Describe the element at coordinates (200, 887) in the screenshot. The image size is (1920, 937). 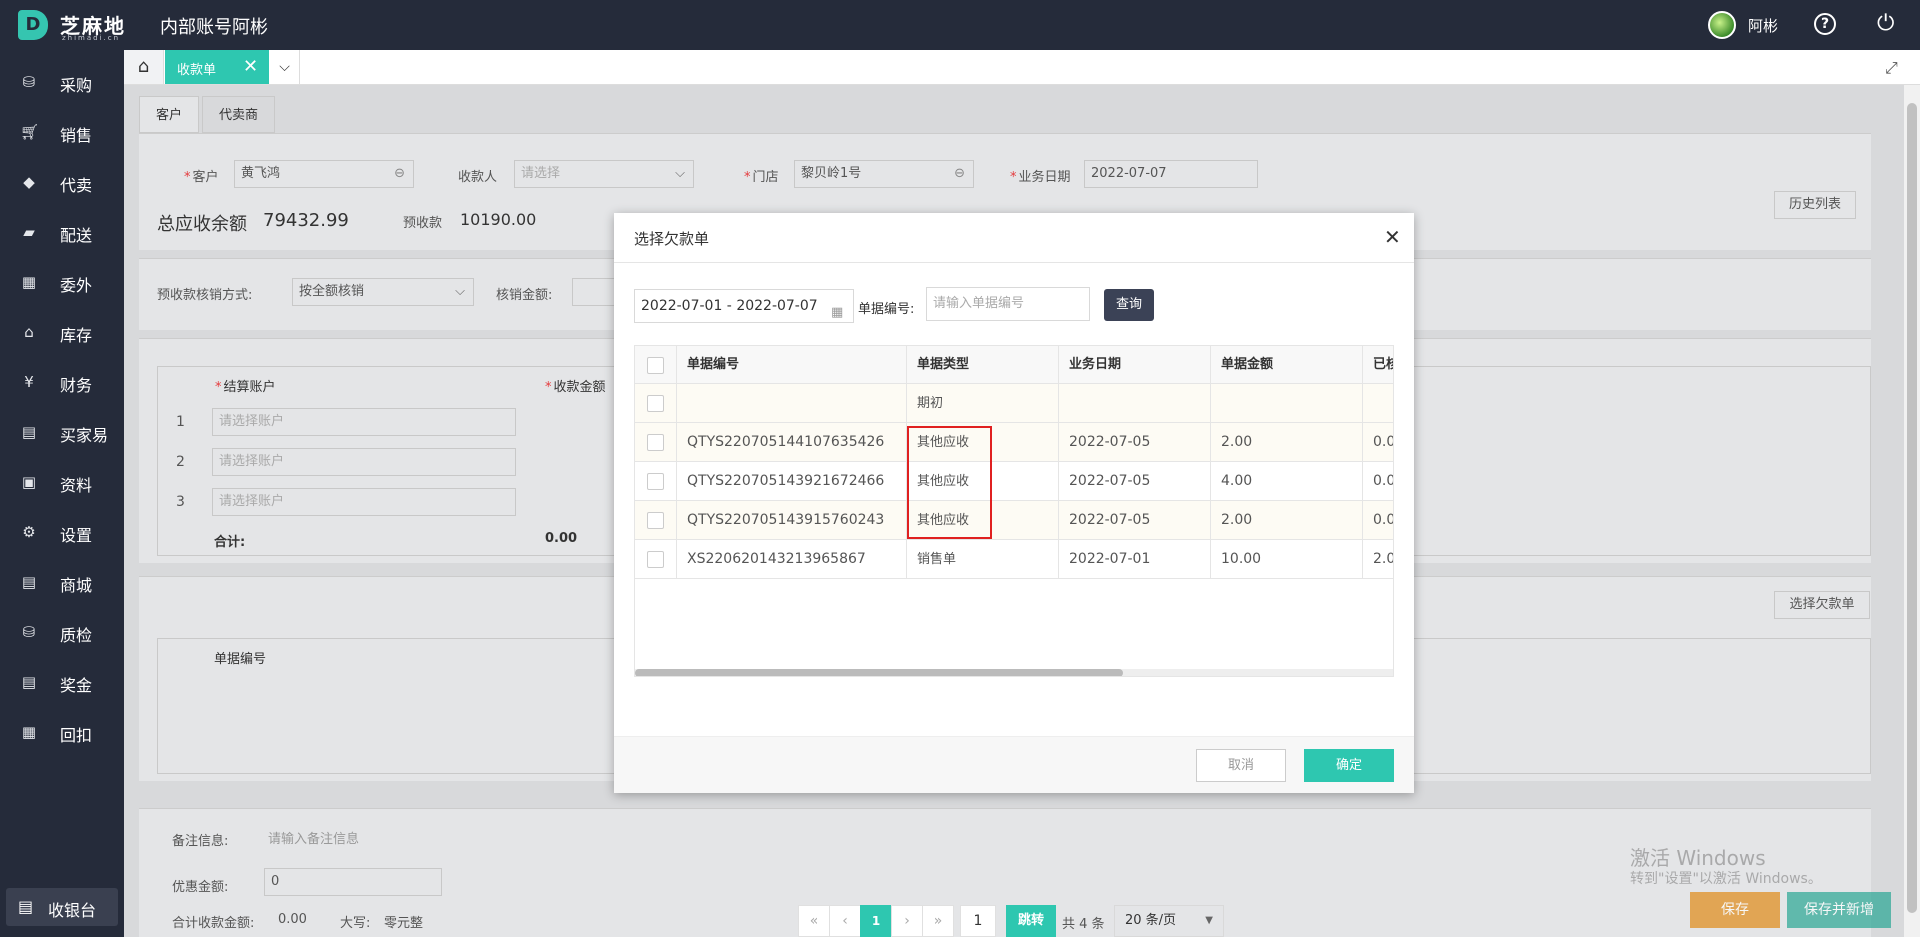
I see `discount-label: 优惠金额:` at that location.